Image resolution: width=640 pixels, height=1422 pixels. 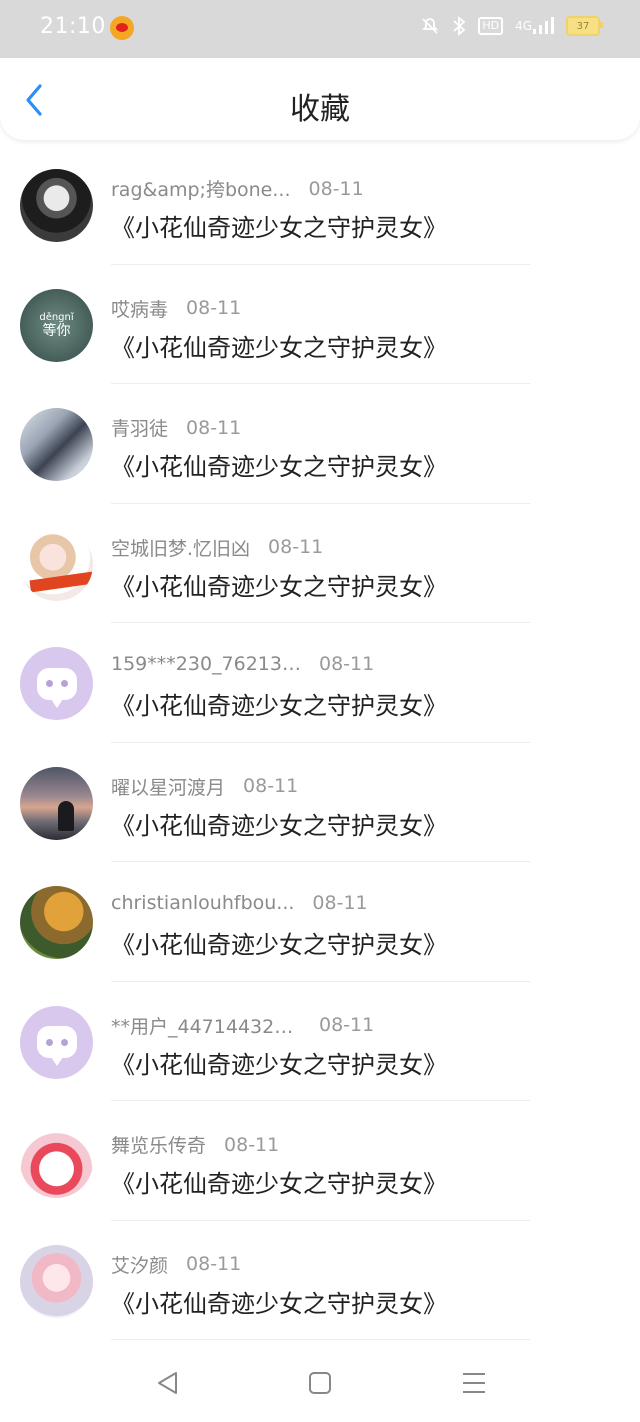 I want to click on battery-level: 37, so click(x=583, y=26).